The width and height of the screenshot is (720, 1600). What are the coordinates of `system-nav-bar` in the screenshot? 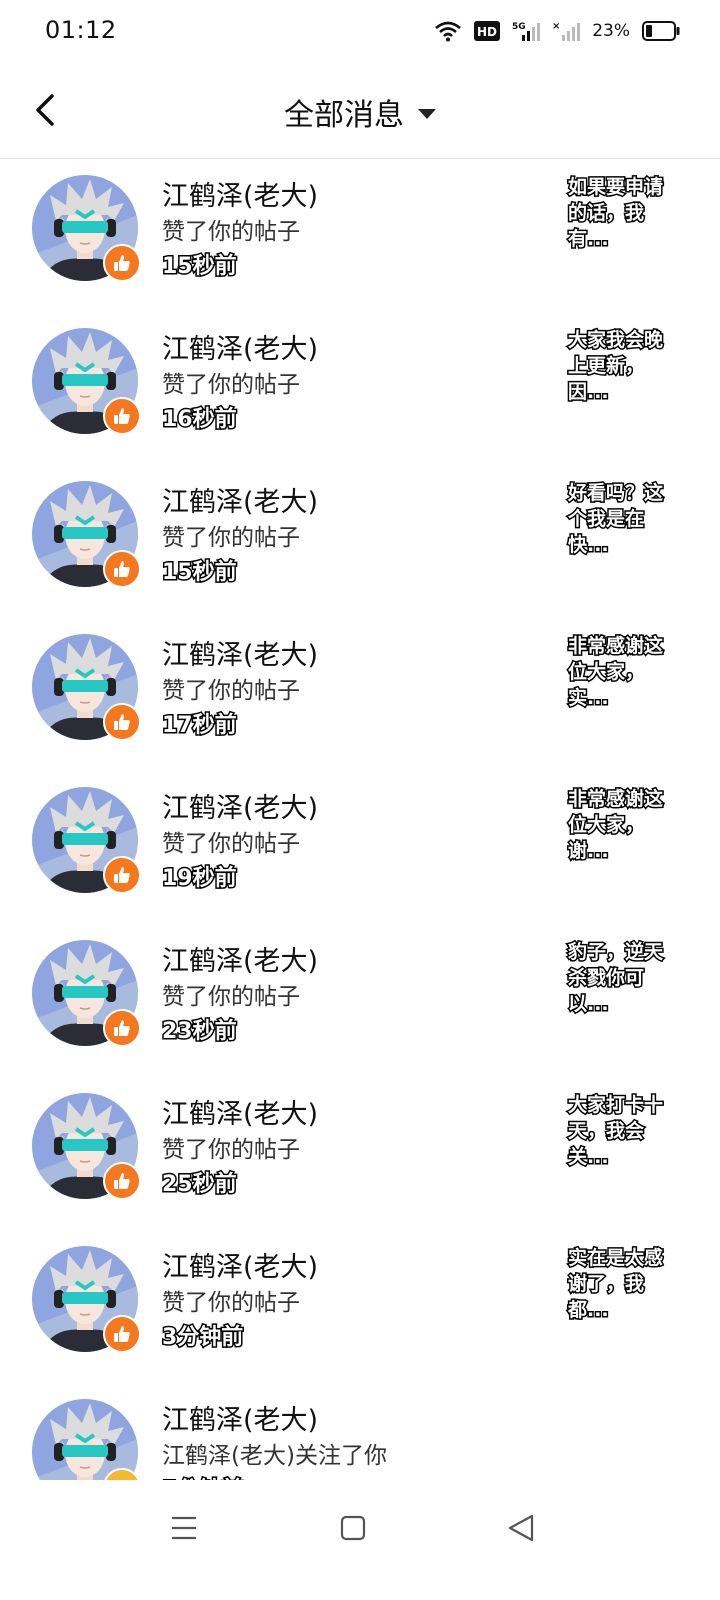 It's located at (360, 1540).